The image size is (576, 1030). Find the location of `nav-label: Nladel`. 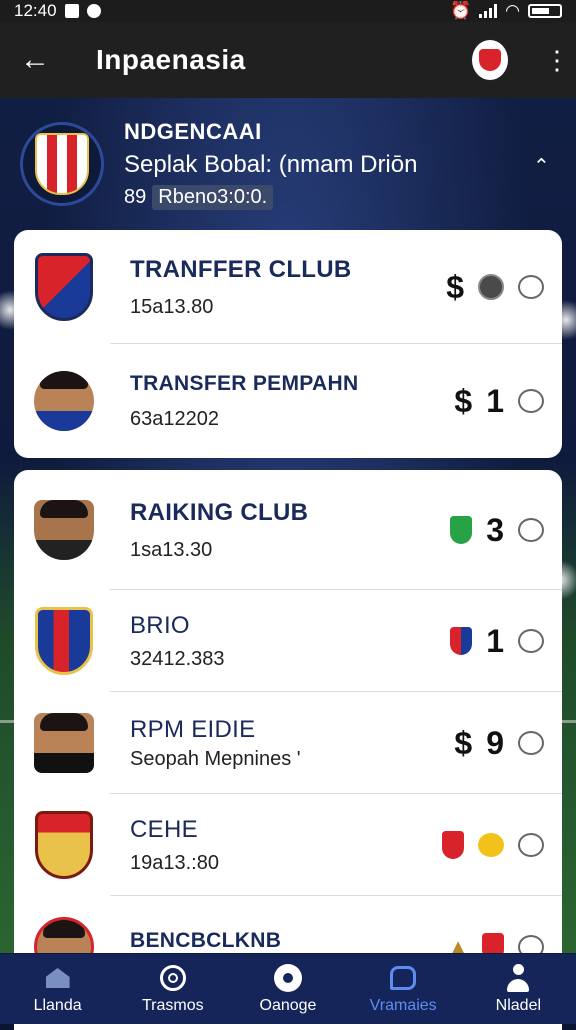

nav-label: Nladel is located at coordinates (518, 1005).